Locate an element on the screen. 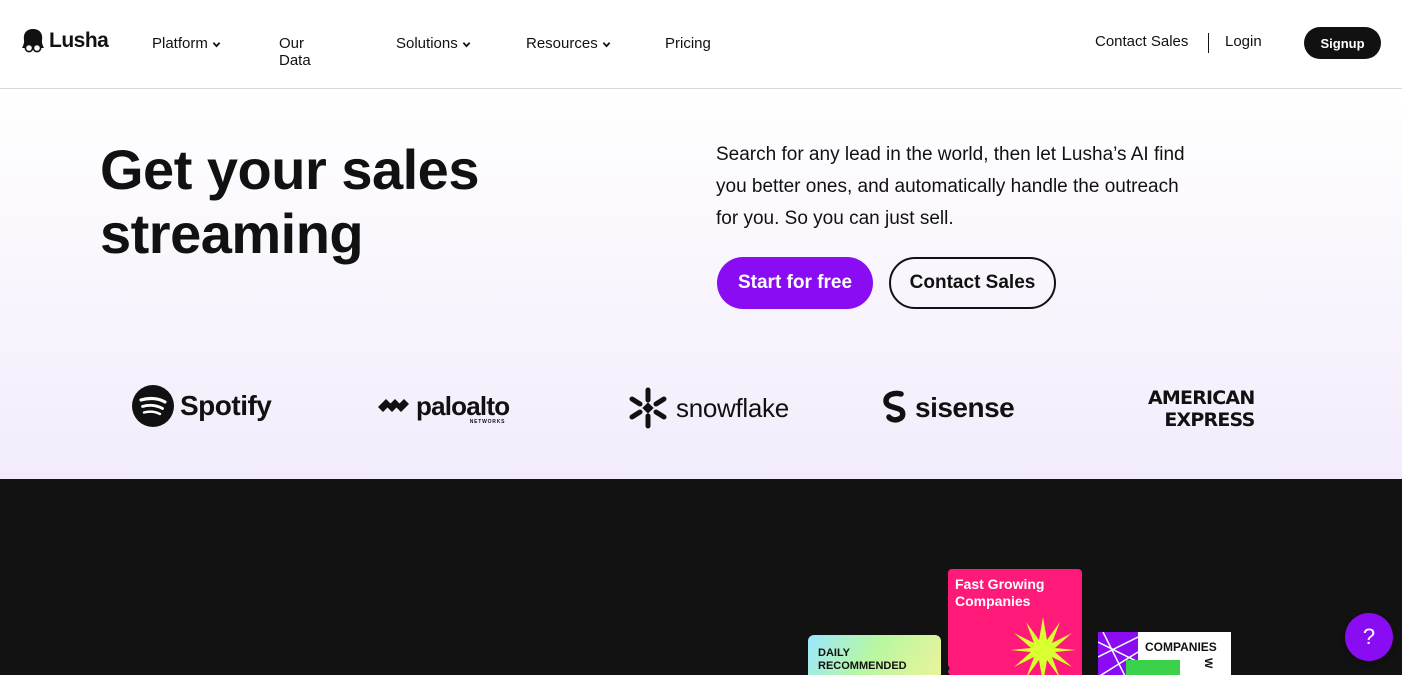 The height and width of the screenshot is (675, 1402). sisense-logo: sisense is located at coordinates (948, 408).